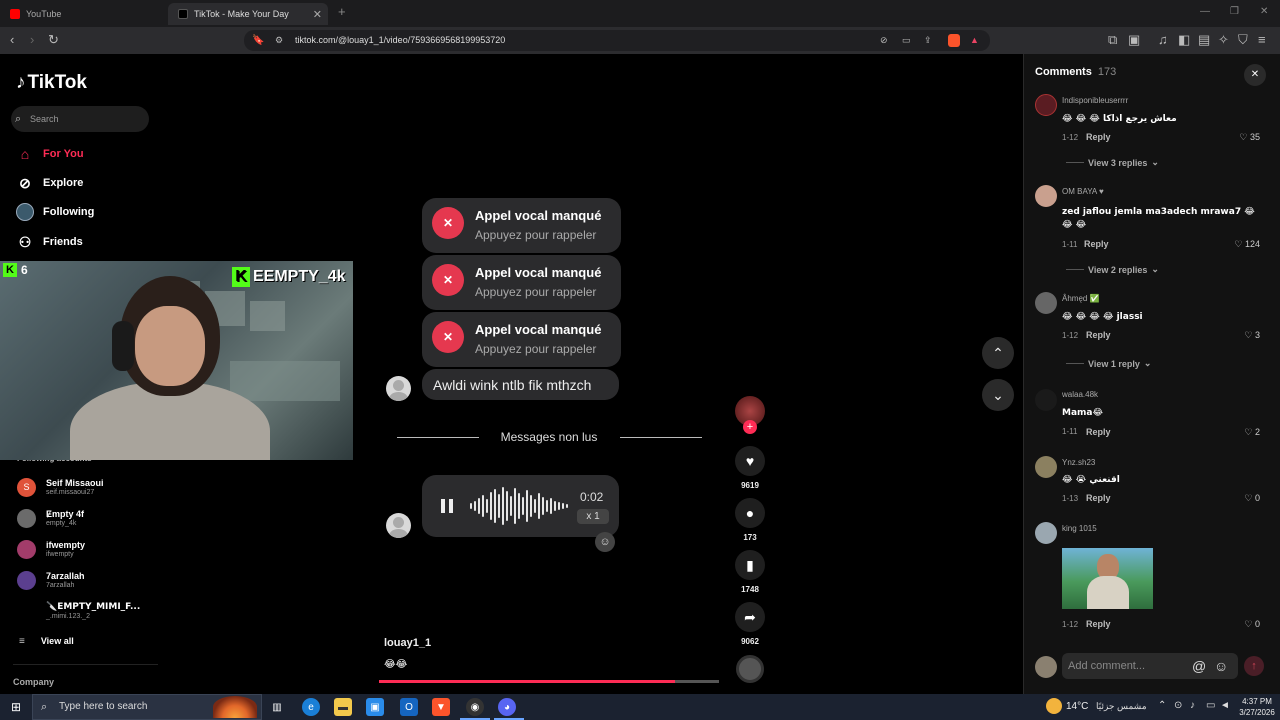 The height and width of the screenshot is (720, 1280). Describe the element at coordinates (1095, 100) in the screenshot. I see `comment-username: Indisponibleuserrrr` at that location.